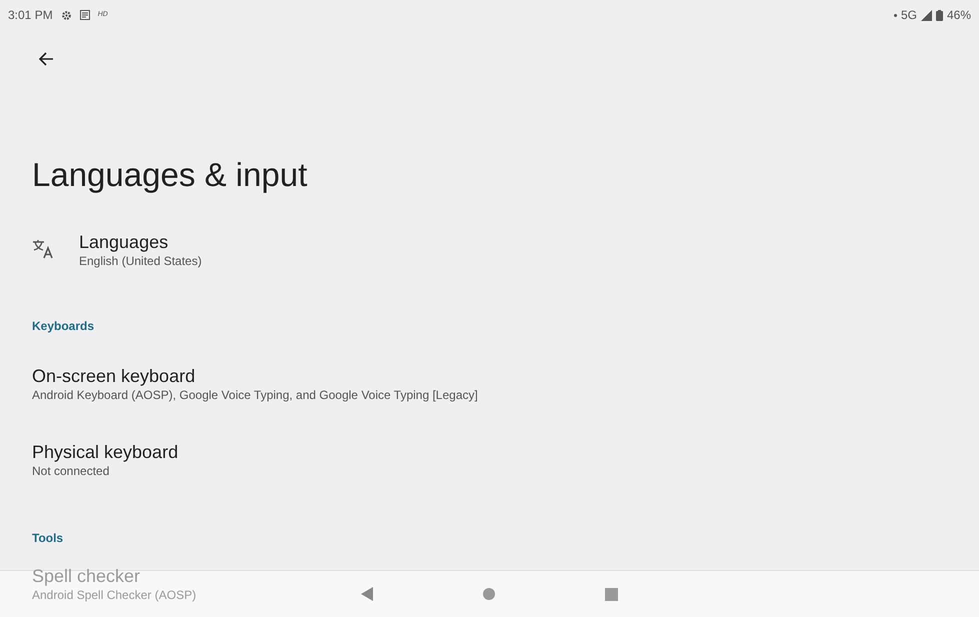 This screenshot has width=979, height=617. Describe the element at coordinates (170, 175) in the screenshot. I see `page-title: Languages & input` at that location.